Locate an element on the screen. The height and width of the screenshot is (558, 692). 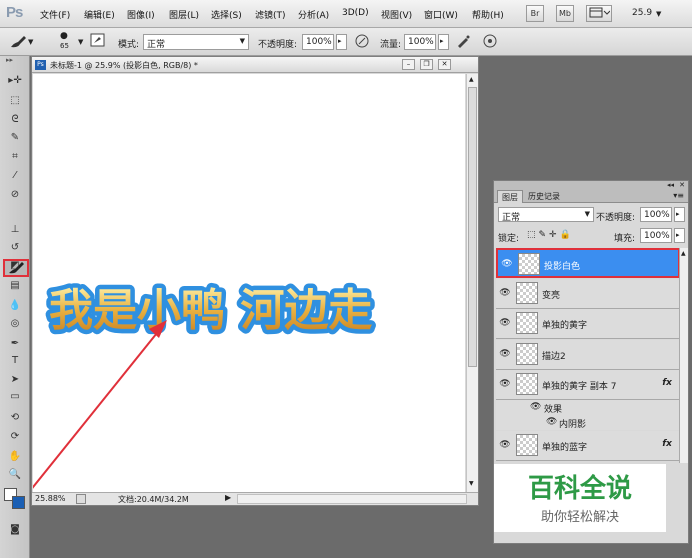
inner-shadow-row: 👁 内阴影 is located at coordinates (588, 422).